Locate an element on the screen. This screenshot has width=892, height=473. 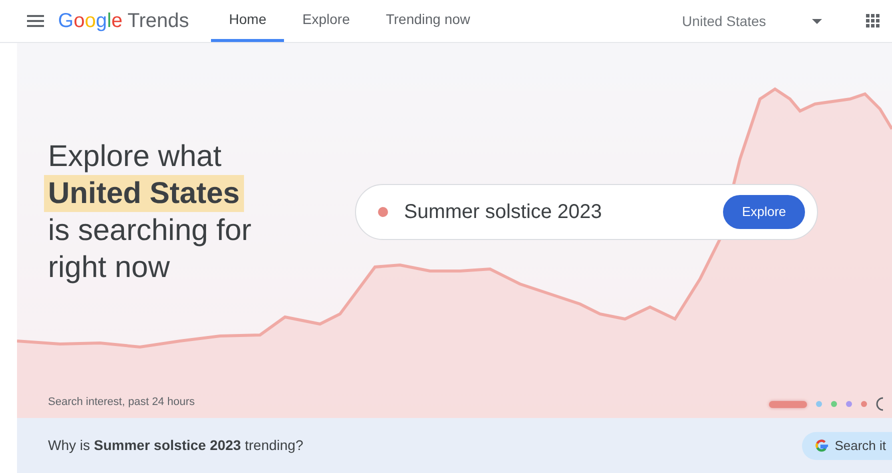
menu-icon is located at coordinates (35, 21).